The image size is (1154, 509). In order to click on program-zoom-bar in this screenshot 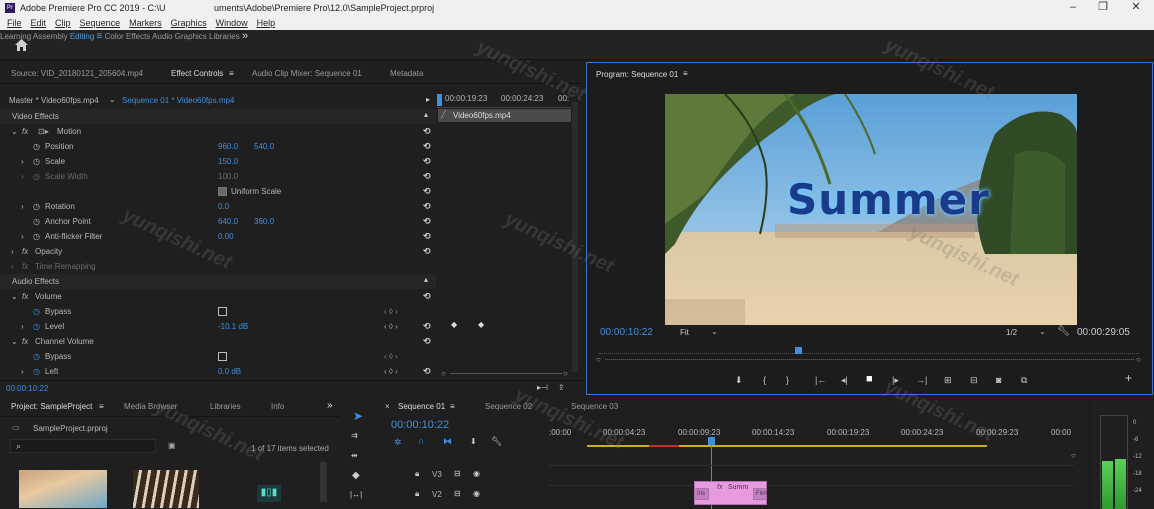, I will do `click(870, 359)`.